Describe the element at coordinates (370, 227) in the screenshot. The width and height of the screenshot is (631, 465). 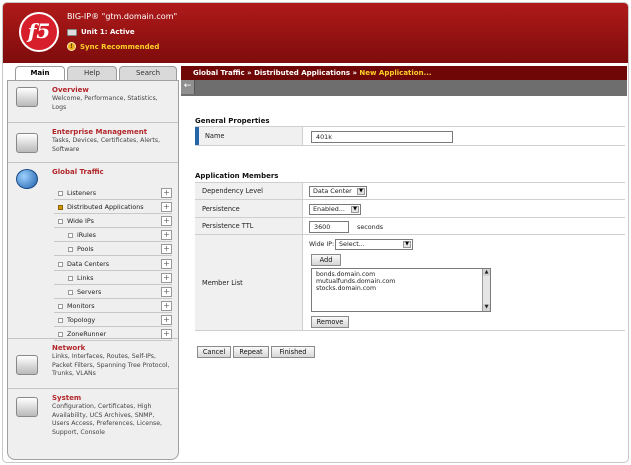
I see `ttl-unit-label: seconds` at that location.